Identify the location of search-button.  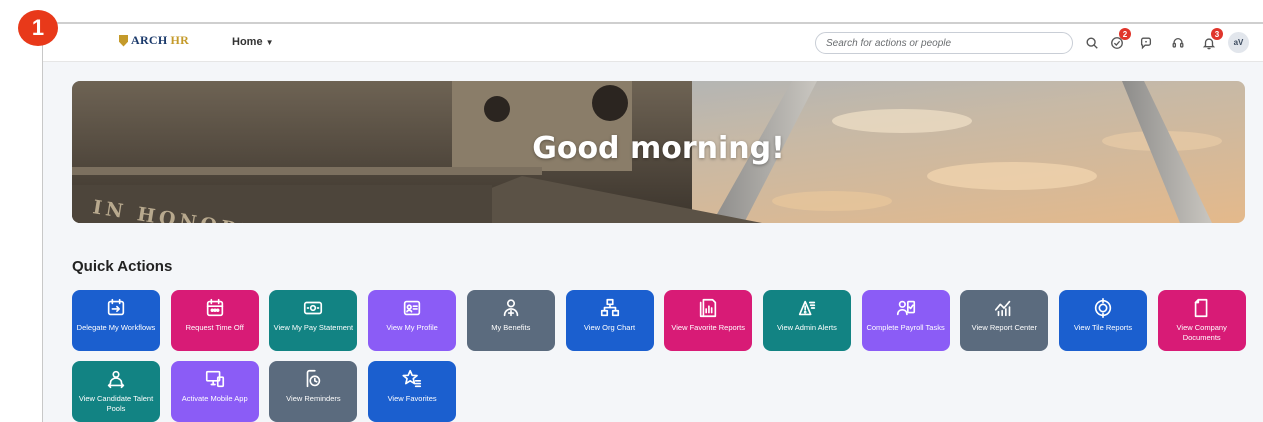
(1092, 43).